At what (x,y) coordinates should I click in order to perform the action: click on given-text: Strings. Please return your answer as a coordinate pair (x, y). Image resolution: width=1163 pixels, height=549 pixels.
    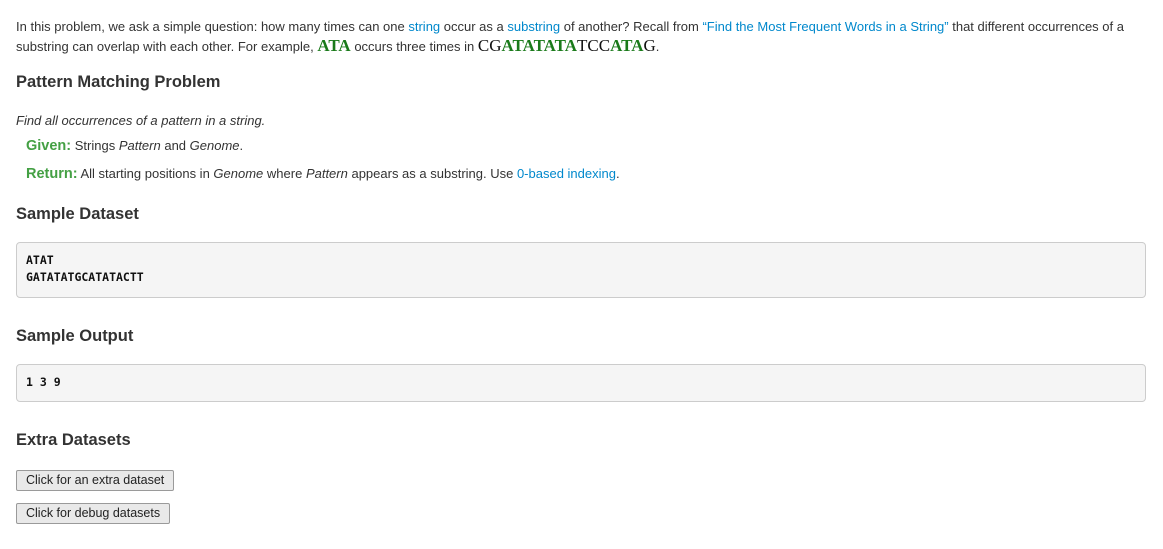
    Looking at the image, I should click on (95, 145).